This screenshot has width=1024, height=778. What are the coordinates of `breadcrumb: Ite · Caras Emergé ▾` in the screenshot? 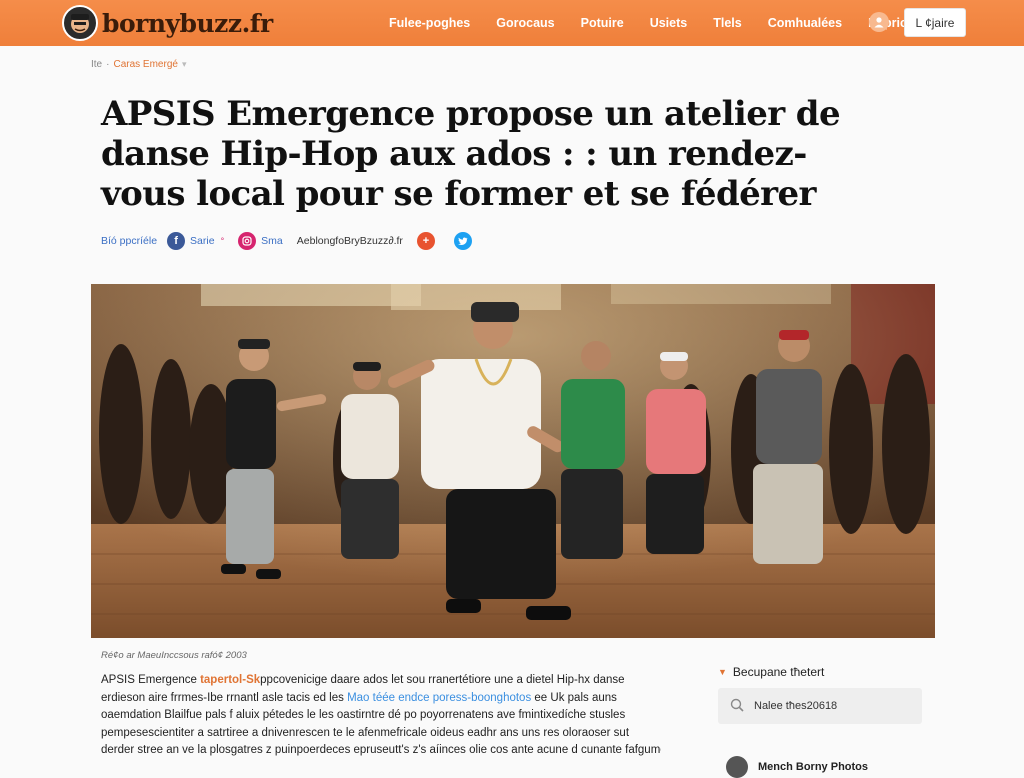 It's located at (138, 64).